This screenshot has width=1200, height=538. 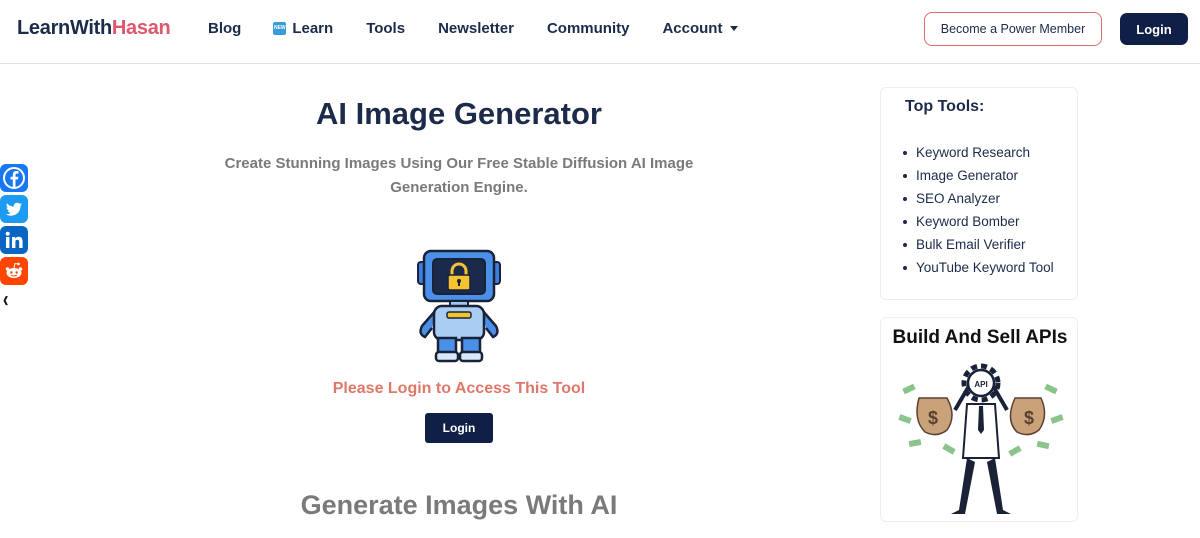 What do you see at coordinates (958, 198) in the screenshot?
I see `tool-link-label: SEO Analyzer` at bounding box center [958, 198].